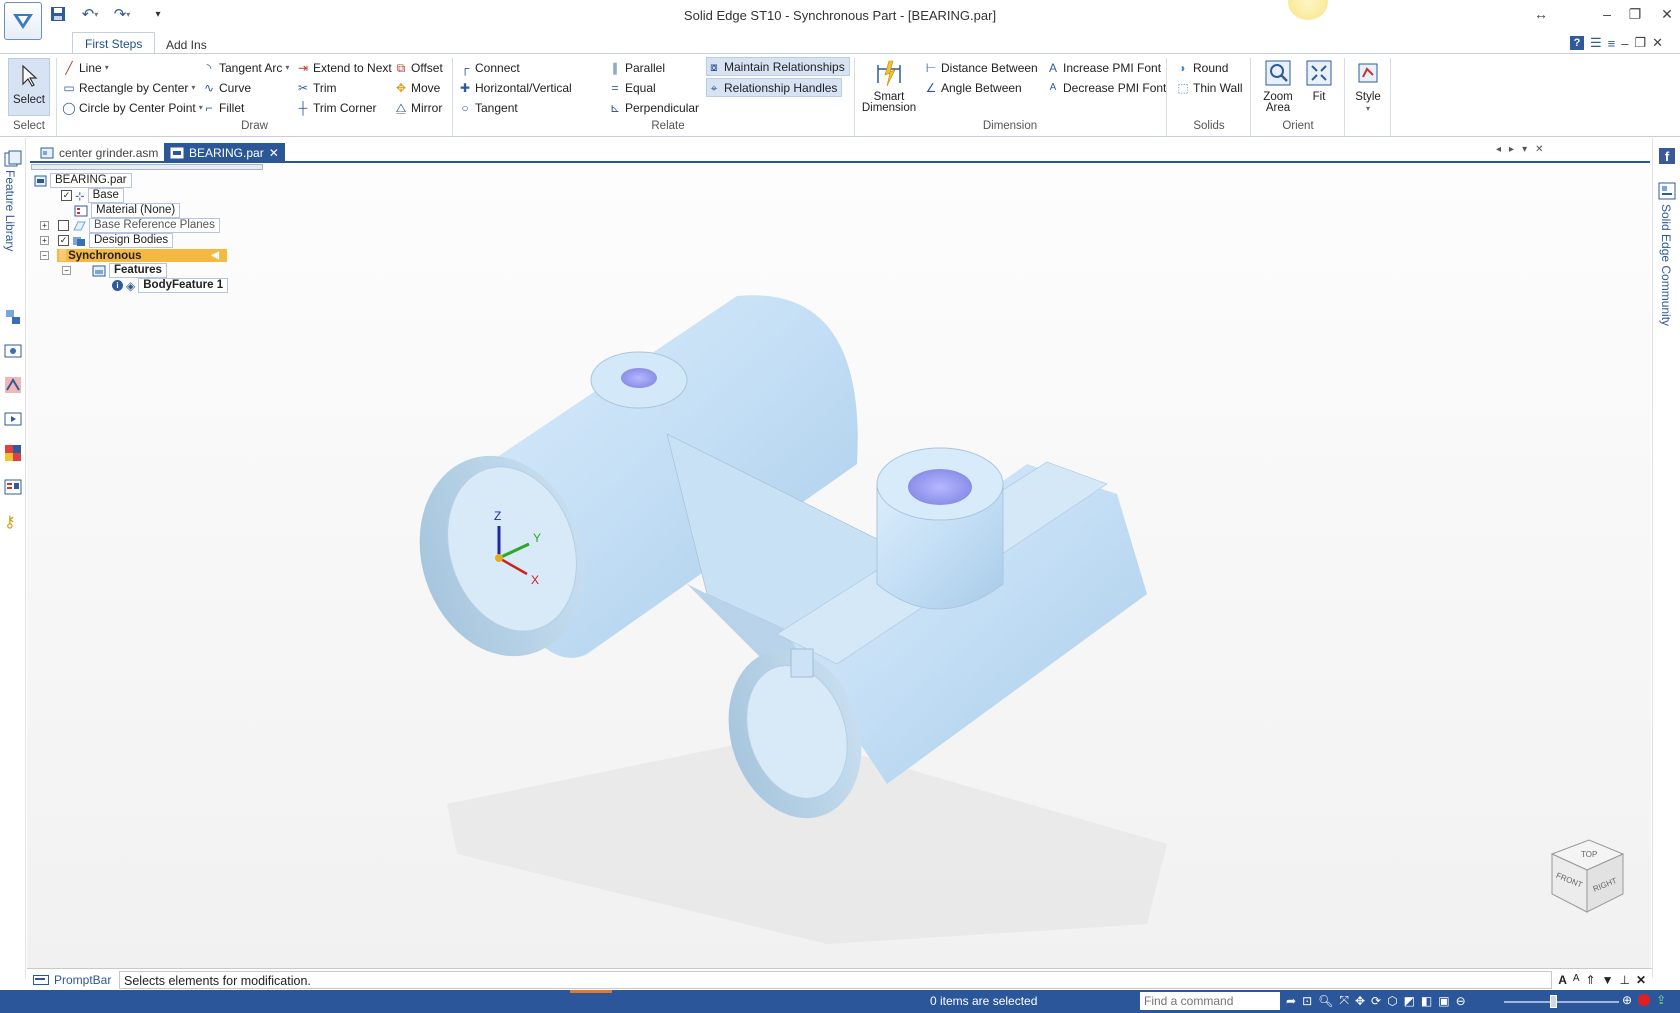 This screenshot has width=1680, height=1013. What do you see at coordinates (1426, 1001) in the screenshot?
I see `display-style-icon: ◧` at bounding box center [1426, 1001].